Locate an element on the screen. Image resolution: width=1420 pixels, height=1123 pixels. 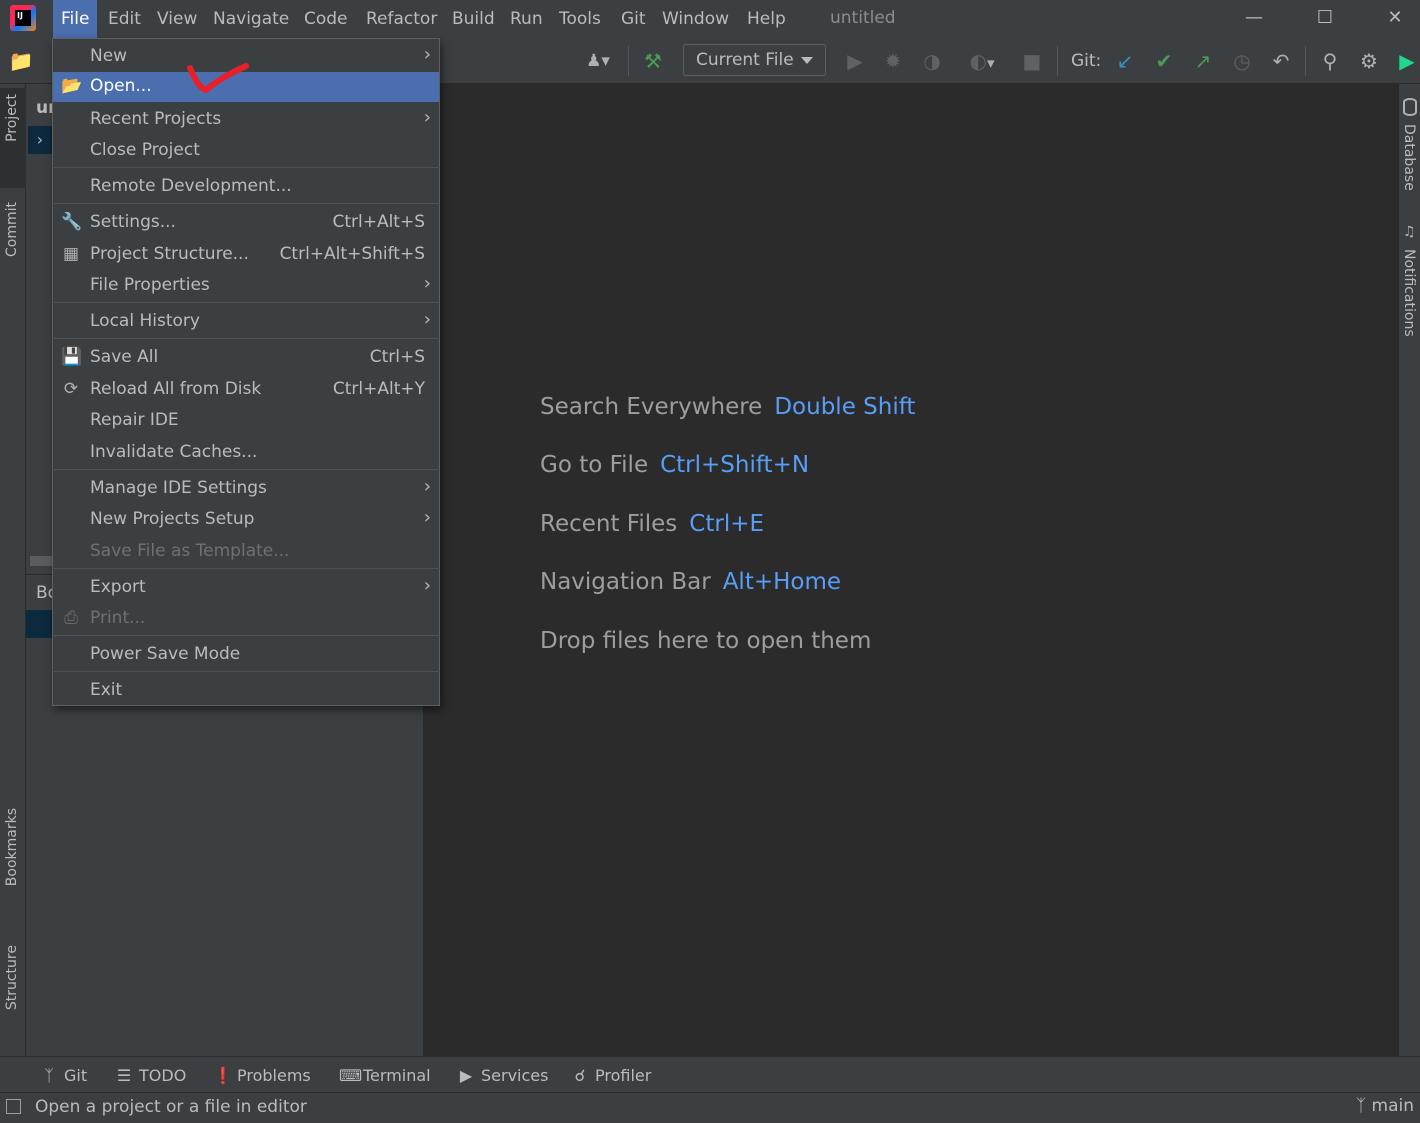
tab-services-label: Services is located at coordinates (515, 1075).